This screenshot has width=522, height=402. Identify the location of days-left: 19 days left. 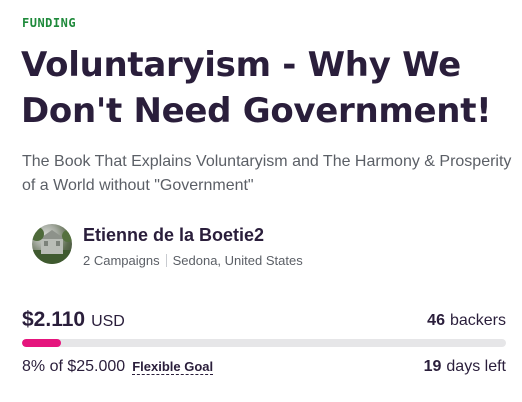
(465, 367).